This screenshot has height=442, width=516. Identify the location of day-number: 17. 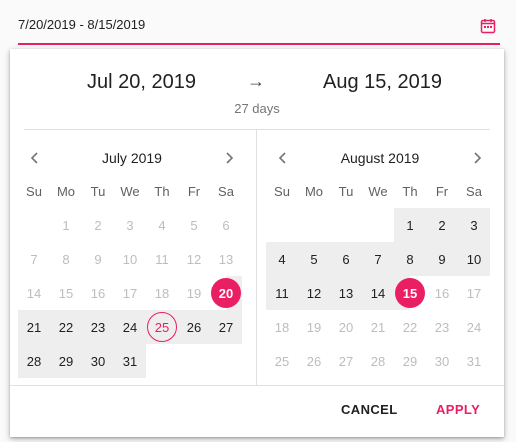
(474, 293).